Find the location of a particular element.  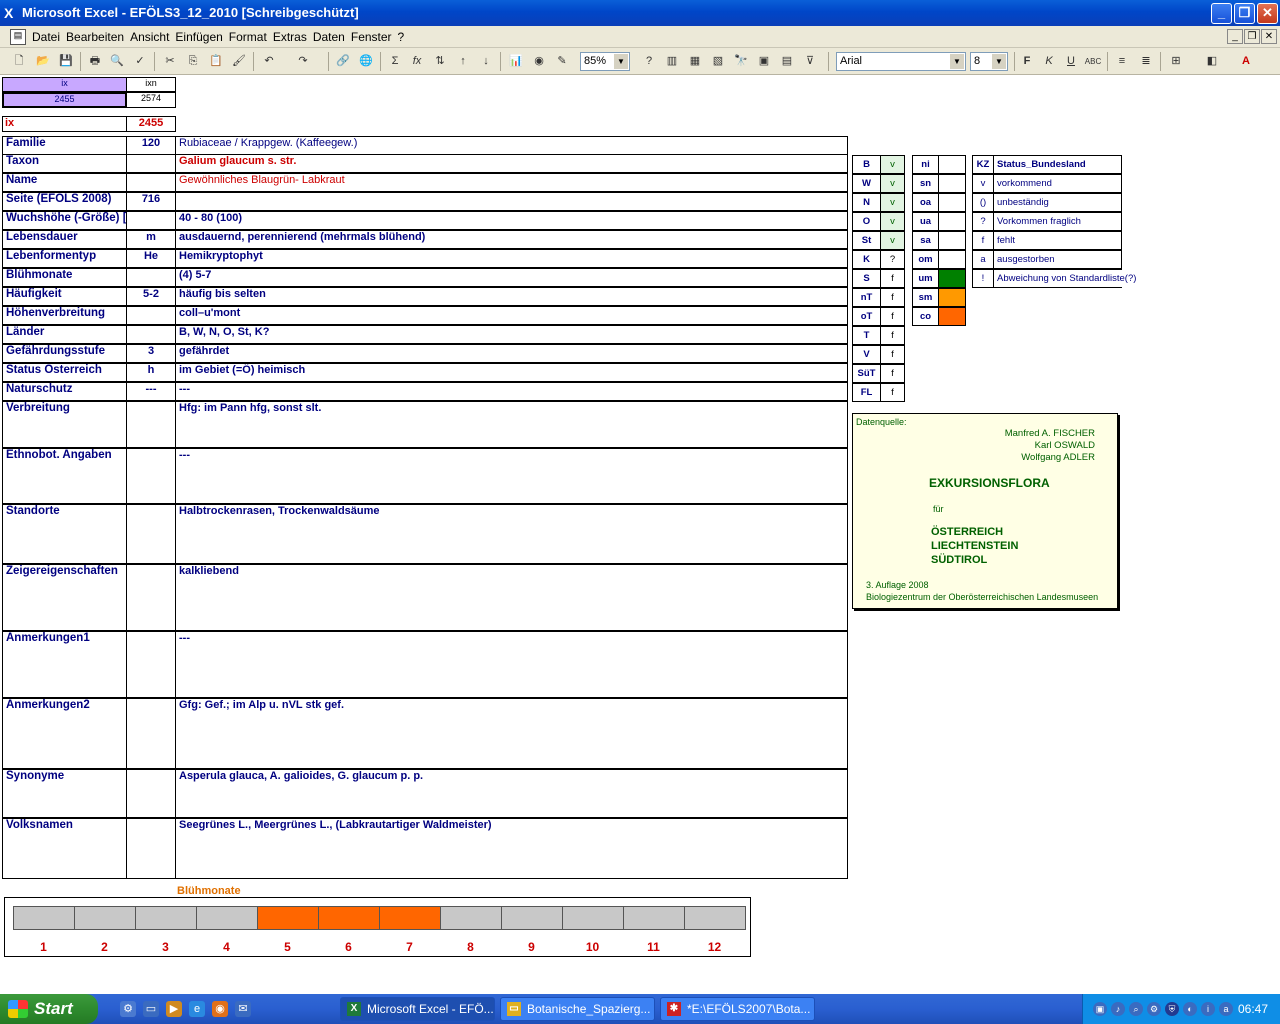

font-name-select: Arial ▼ is located at coordinates (901, 61).